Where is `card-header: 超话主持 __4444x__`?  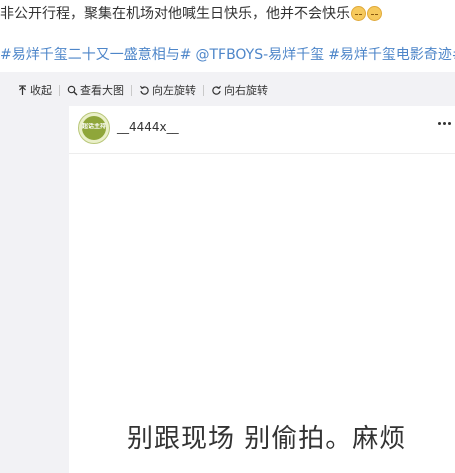 card-header: 超话主持 __4444x__ is located at coordinates (262, 130).